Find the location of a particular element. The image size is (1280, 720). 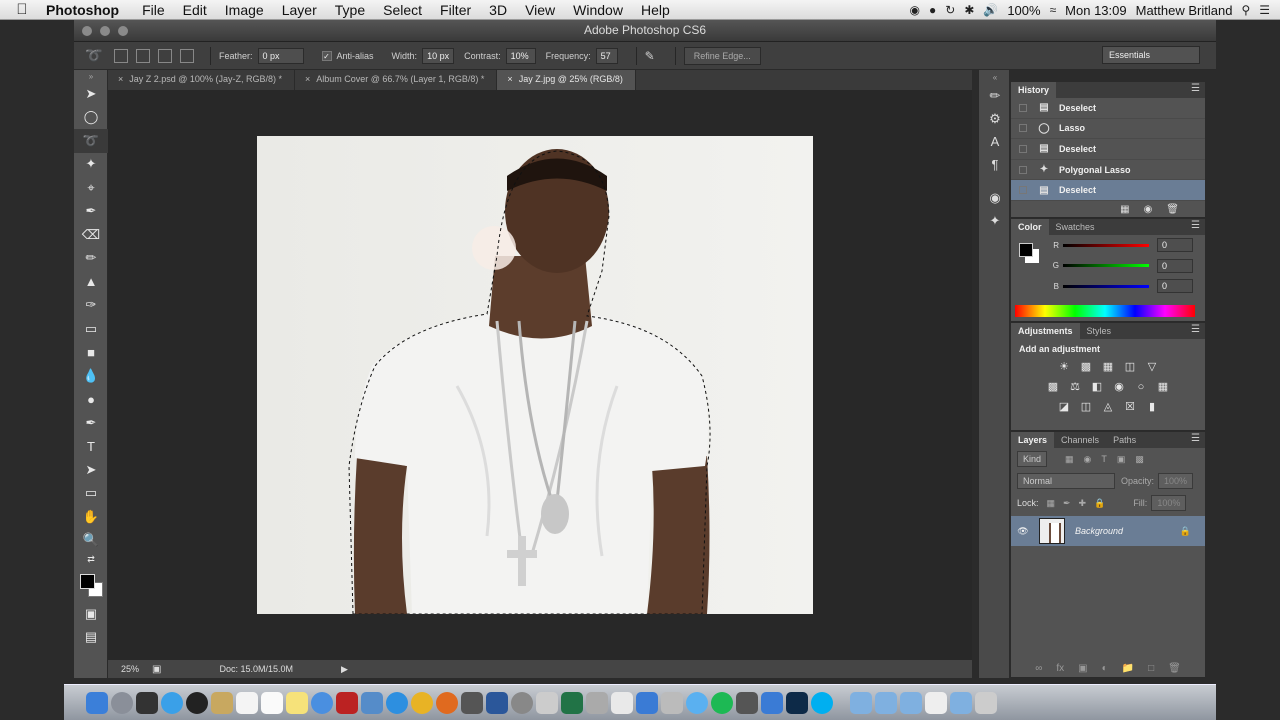

new-layer-icon: □ is located at coordinates (1151, 668).